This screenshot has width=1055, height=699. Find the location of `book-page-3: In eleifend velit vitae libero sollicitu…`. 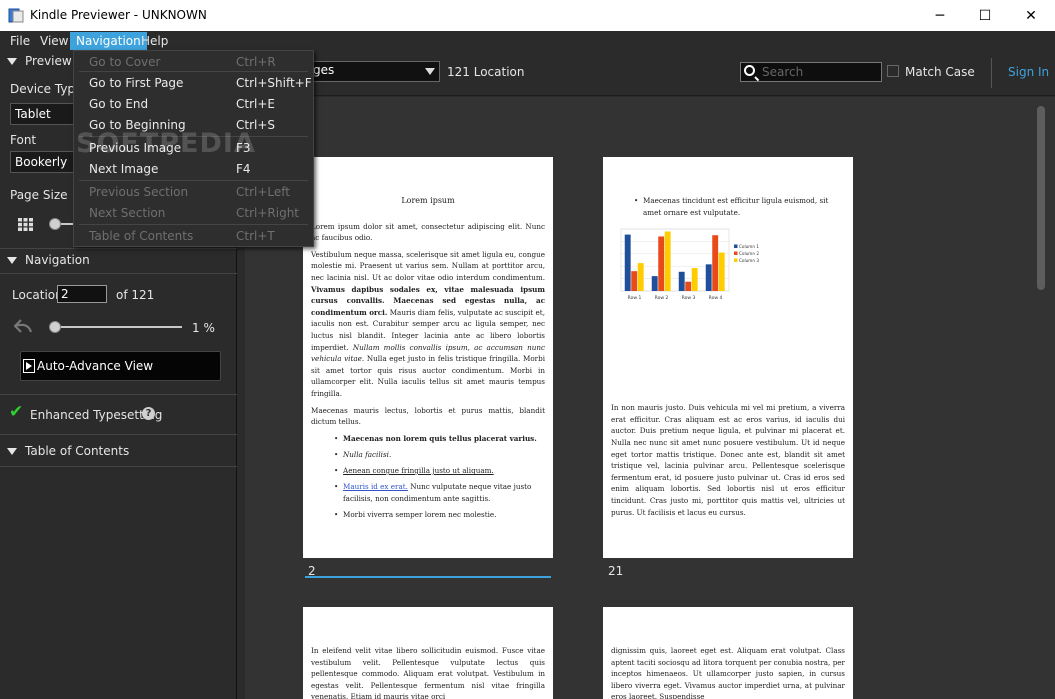

book-page-3: In eleifend velit vitae libero sollicitu… is located at coordinates (428, 653).